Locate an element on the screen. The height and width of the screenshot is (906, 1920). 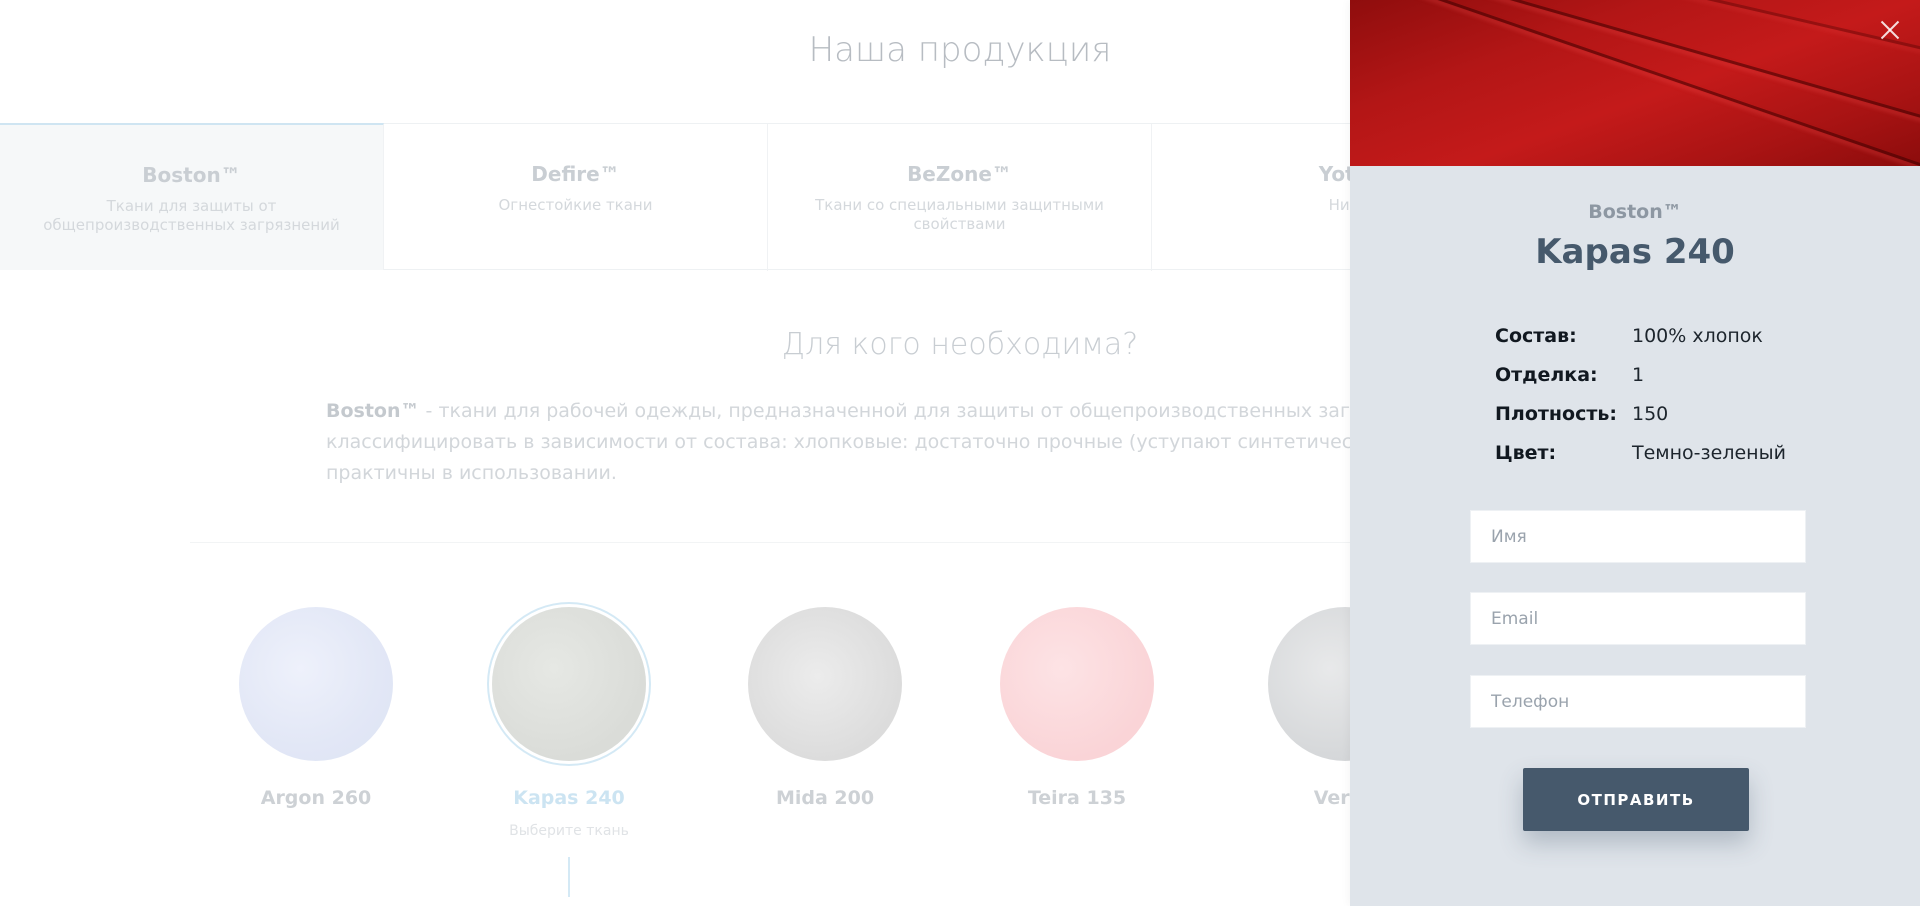
spec-key: Отделка: is located at coordinates (1546, 374).